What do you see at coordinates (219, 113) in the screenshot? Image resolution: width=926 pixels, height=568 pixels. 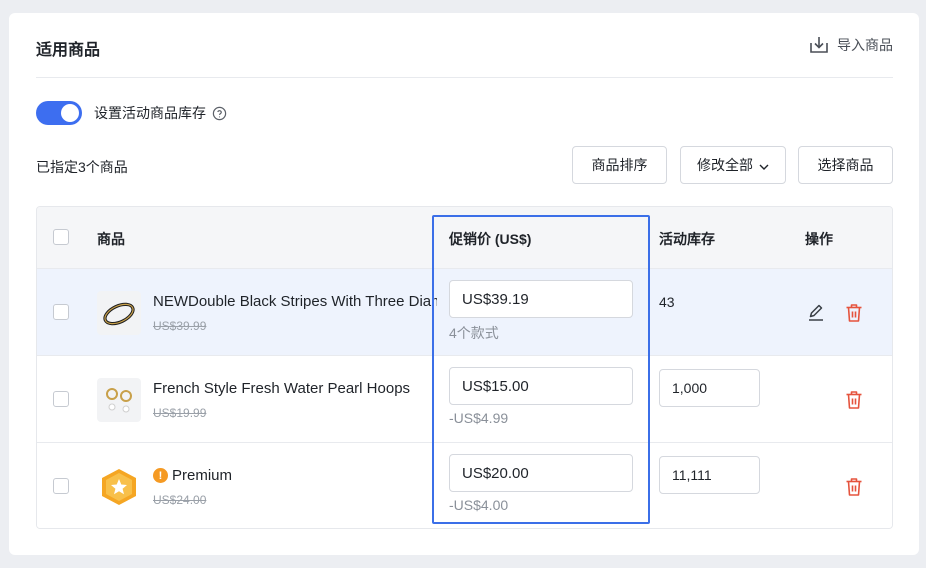 I see `question-circle-icon` at bounding box center [219, 113].